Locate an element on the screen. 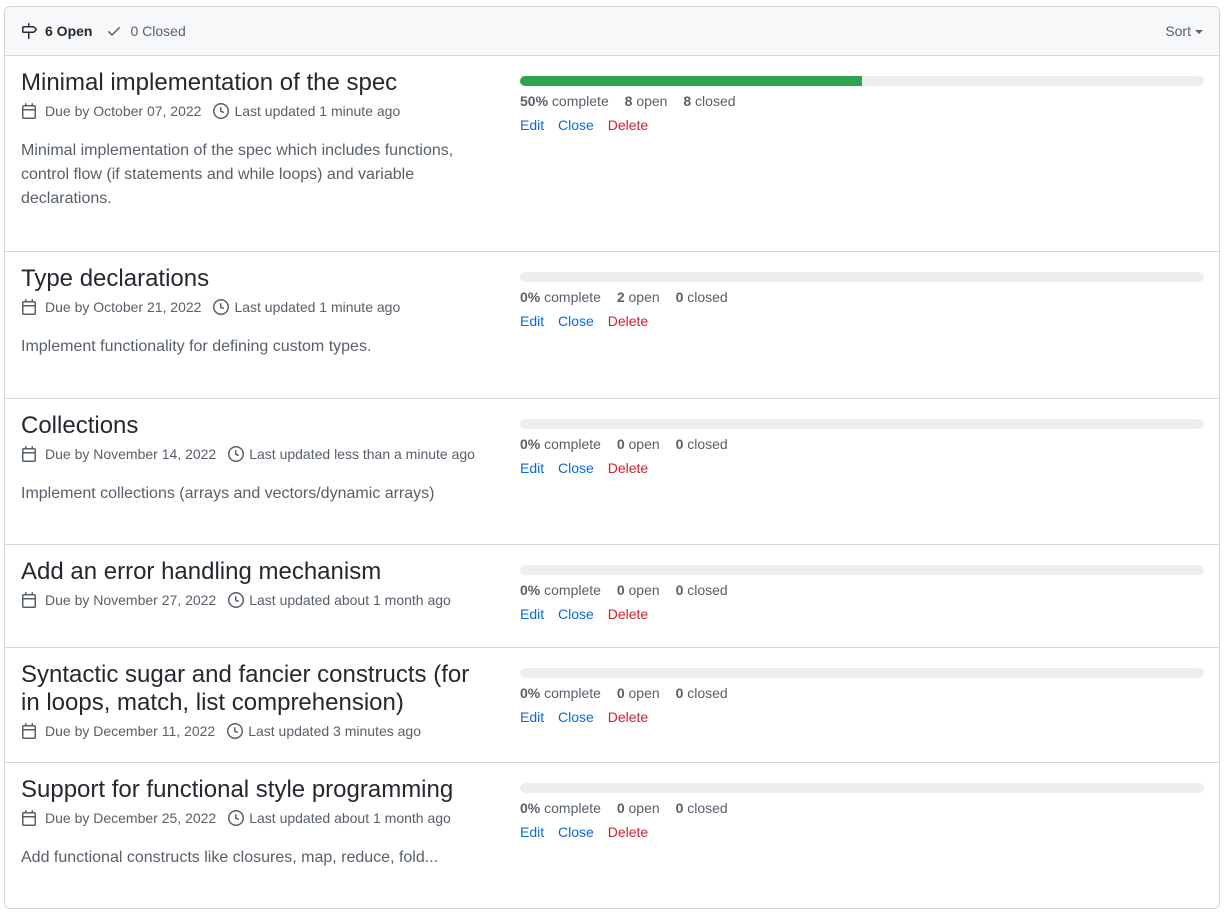  due-date: Due by November 27, 2022 is located at coordinates (131, 600).